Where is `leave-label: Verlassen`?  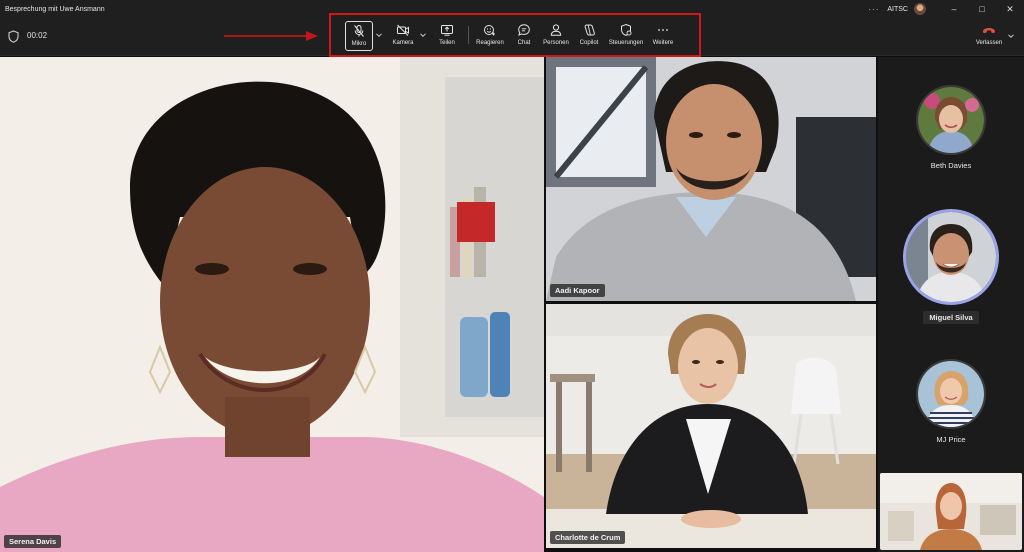
leave-label: Verlassen is located at coordinates (989, 43).